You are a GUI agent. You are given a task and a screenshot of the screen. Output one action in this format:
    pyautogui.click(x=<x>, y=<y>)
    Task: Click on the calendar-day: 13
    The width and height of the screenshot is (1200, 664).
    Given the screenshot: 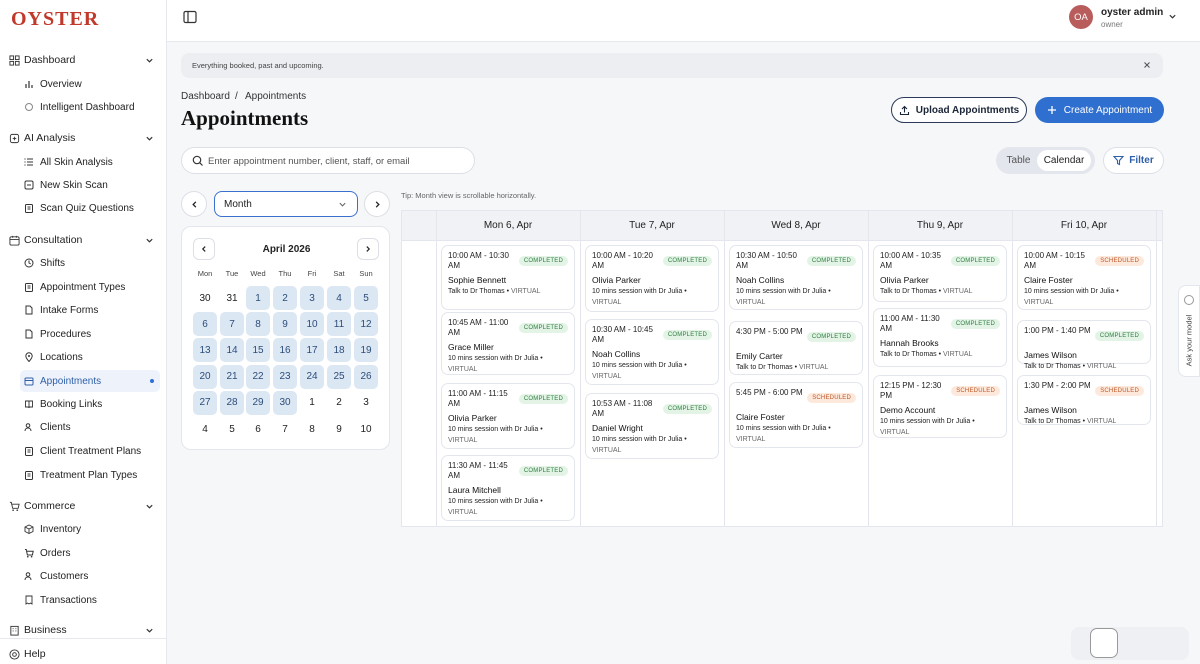 What is the action you would take?
    pyautogui.click(x=205, y=350)
    